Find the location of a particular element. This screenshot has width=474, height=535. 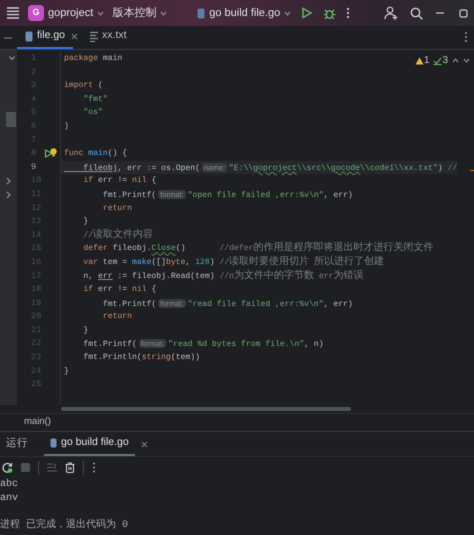

add-user-icon is located at coordinates (391, 13).